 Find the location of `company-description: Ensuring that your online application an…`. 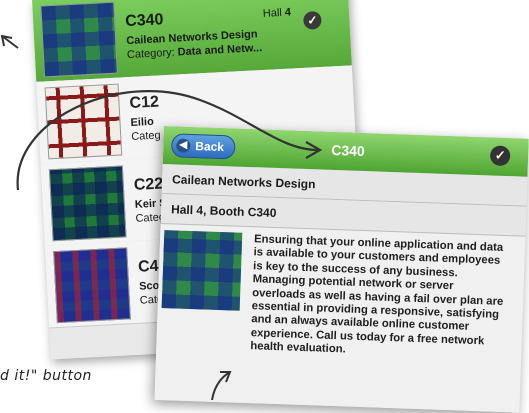

company-description: Ensuring that your online application an… is located at coordinates (377, 294).